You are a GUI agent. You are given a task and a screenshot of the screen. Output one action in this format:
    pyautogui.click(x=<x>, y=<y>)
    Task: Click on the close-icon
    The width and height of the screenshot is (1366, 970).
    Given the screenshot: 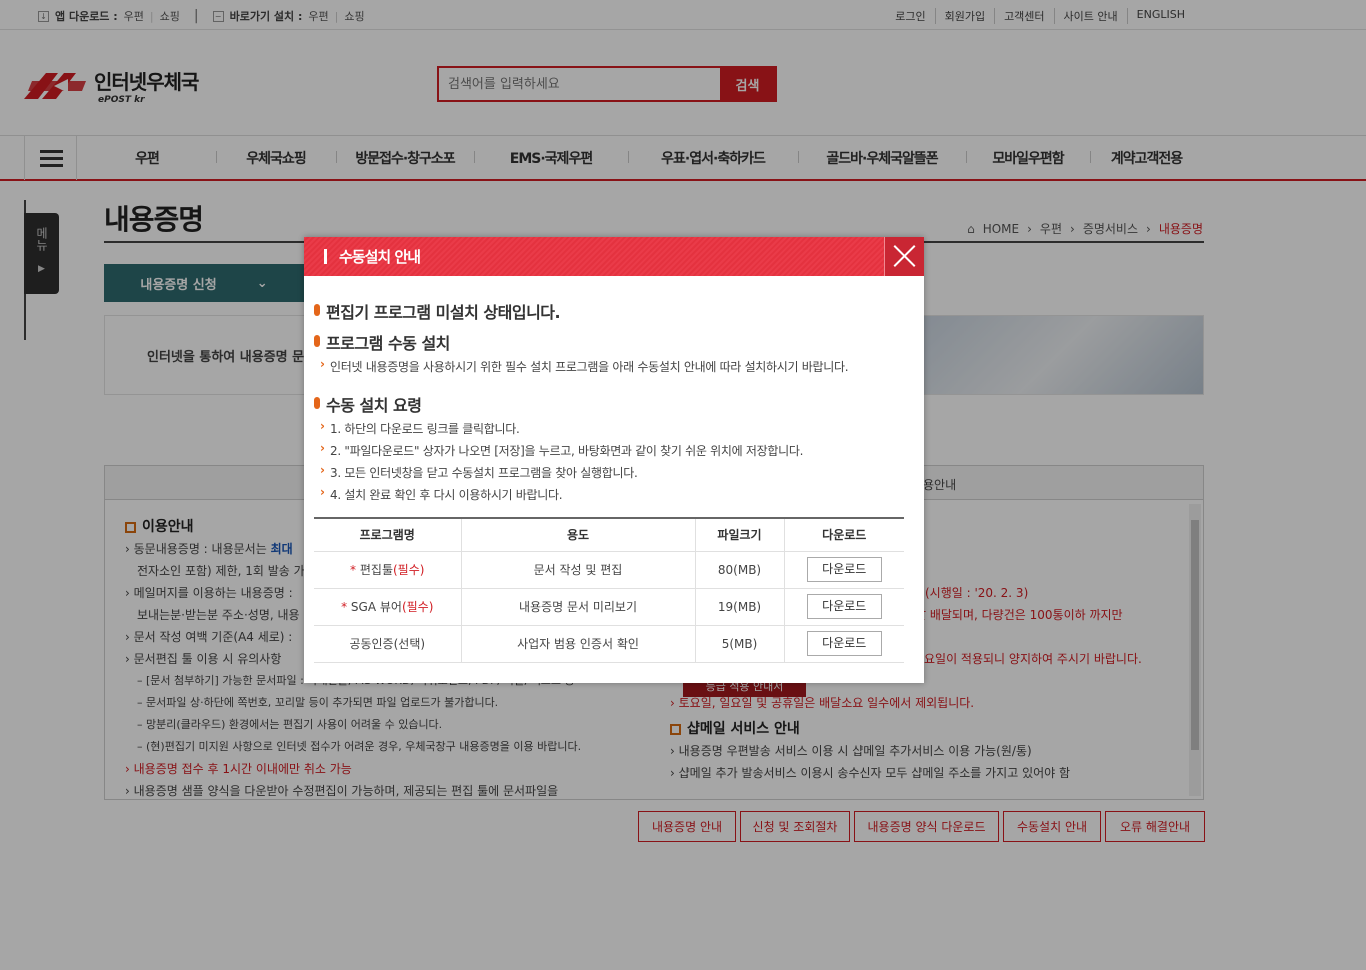 What is the action you would take?
    pyautogui.click(x=904, y=256)
    